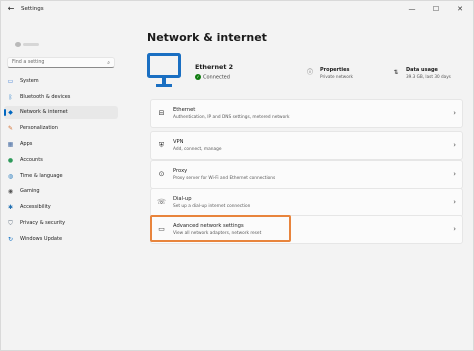 This screenshot has width=474, height=351. I want to click on ethernet-icon: ⊟, so click(161, 113).